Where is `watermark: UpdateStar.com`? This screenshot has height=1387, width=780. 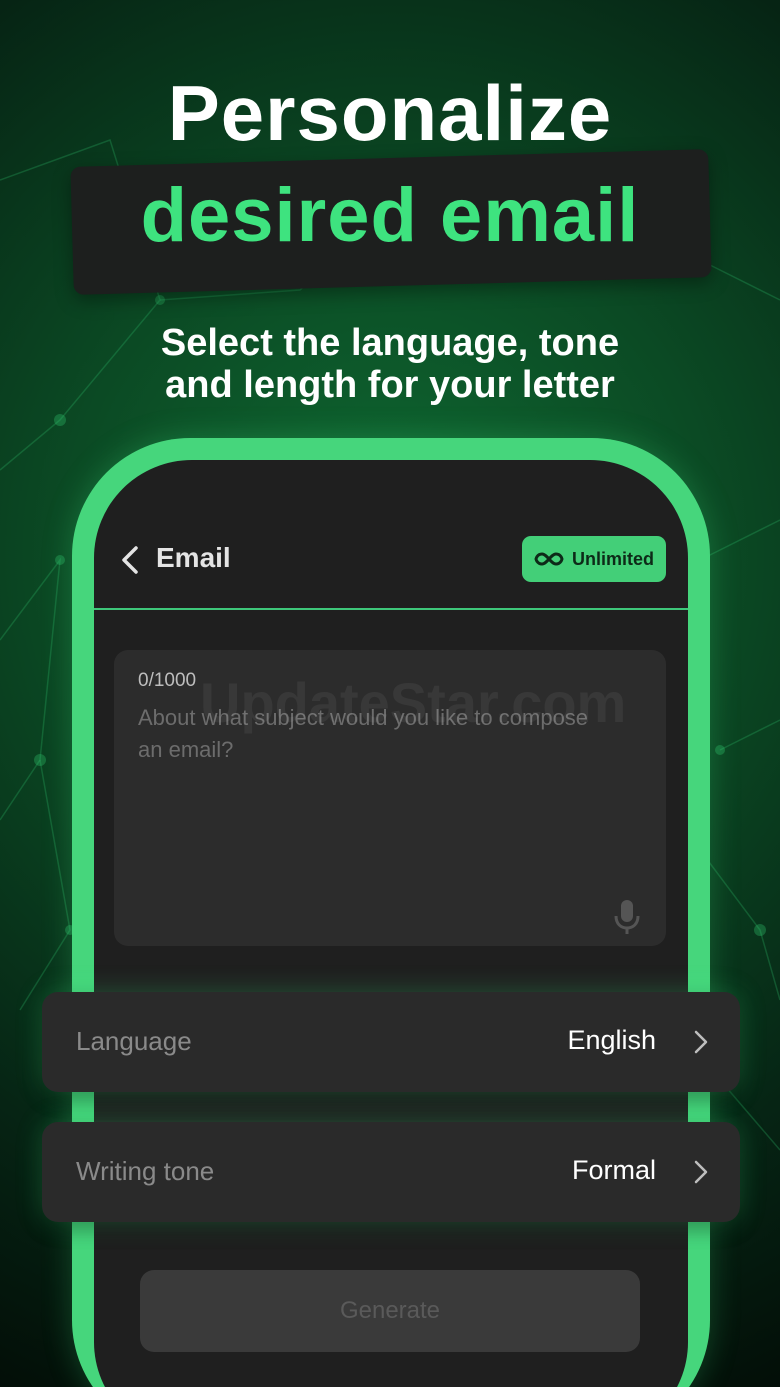
watermark: UpdateStar.com is located at coordinates (413, 702).